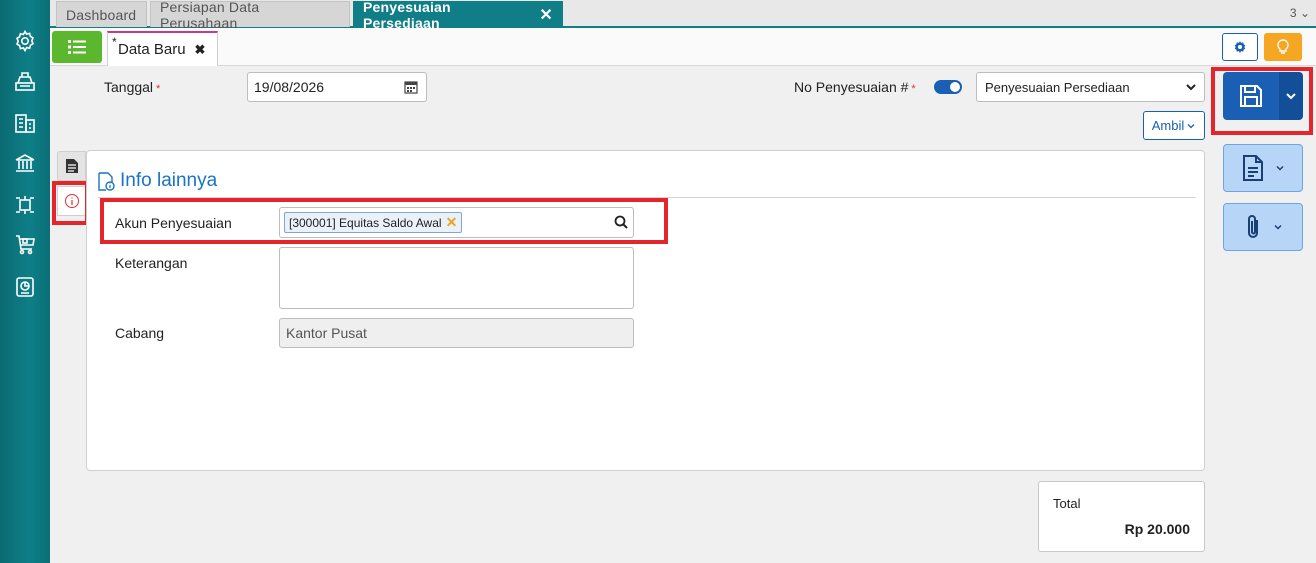  Describe the element at coordinates (151, 263) in the screenshot. I see `keterangan-label: Keterangan` at that location.